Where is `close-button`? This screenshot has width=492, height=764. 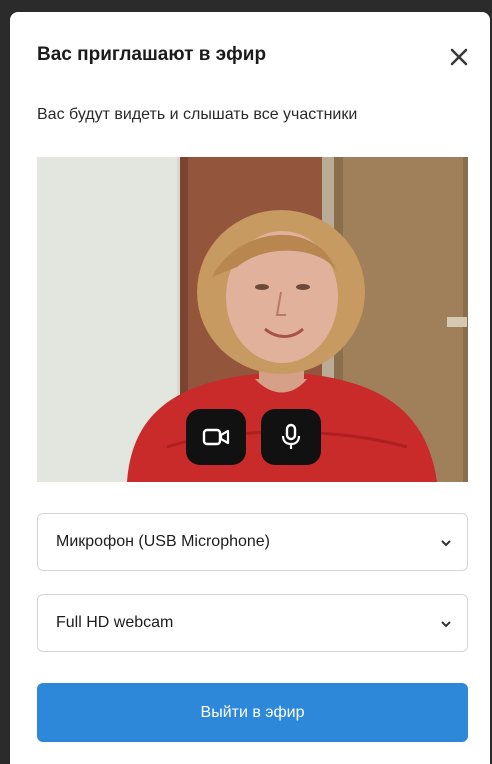
close-button is located at coordinates (459, 57).